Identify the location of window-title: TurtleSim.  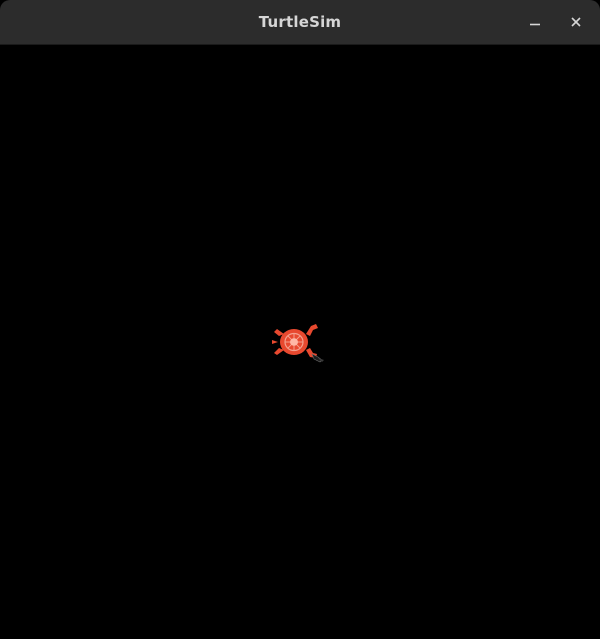
(300, 22).